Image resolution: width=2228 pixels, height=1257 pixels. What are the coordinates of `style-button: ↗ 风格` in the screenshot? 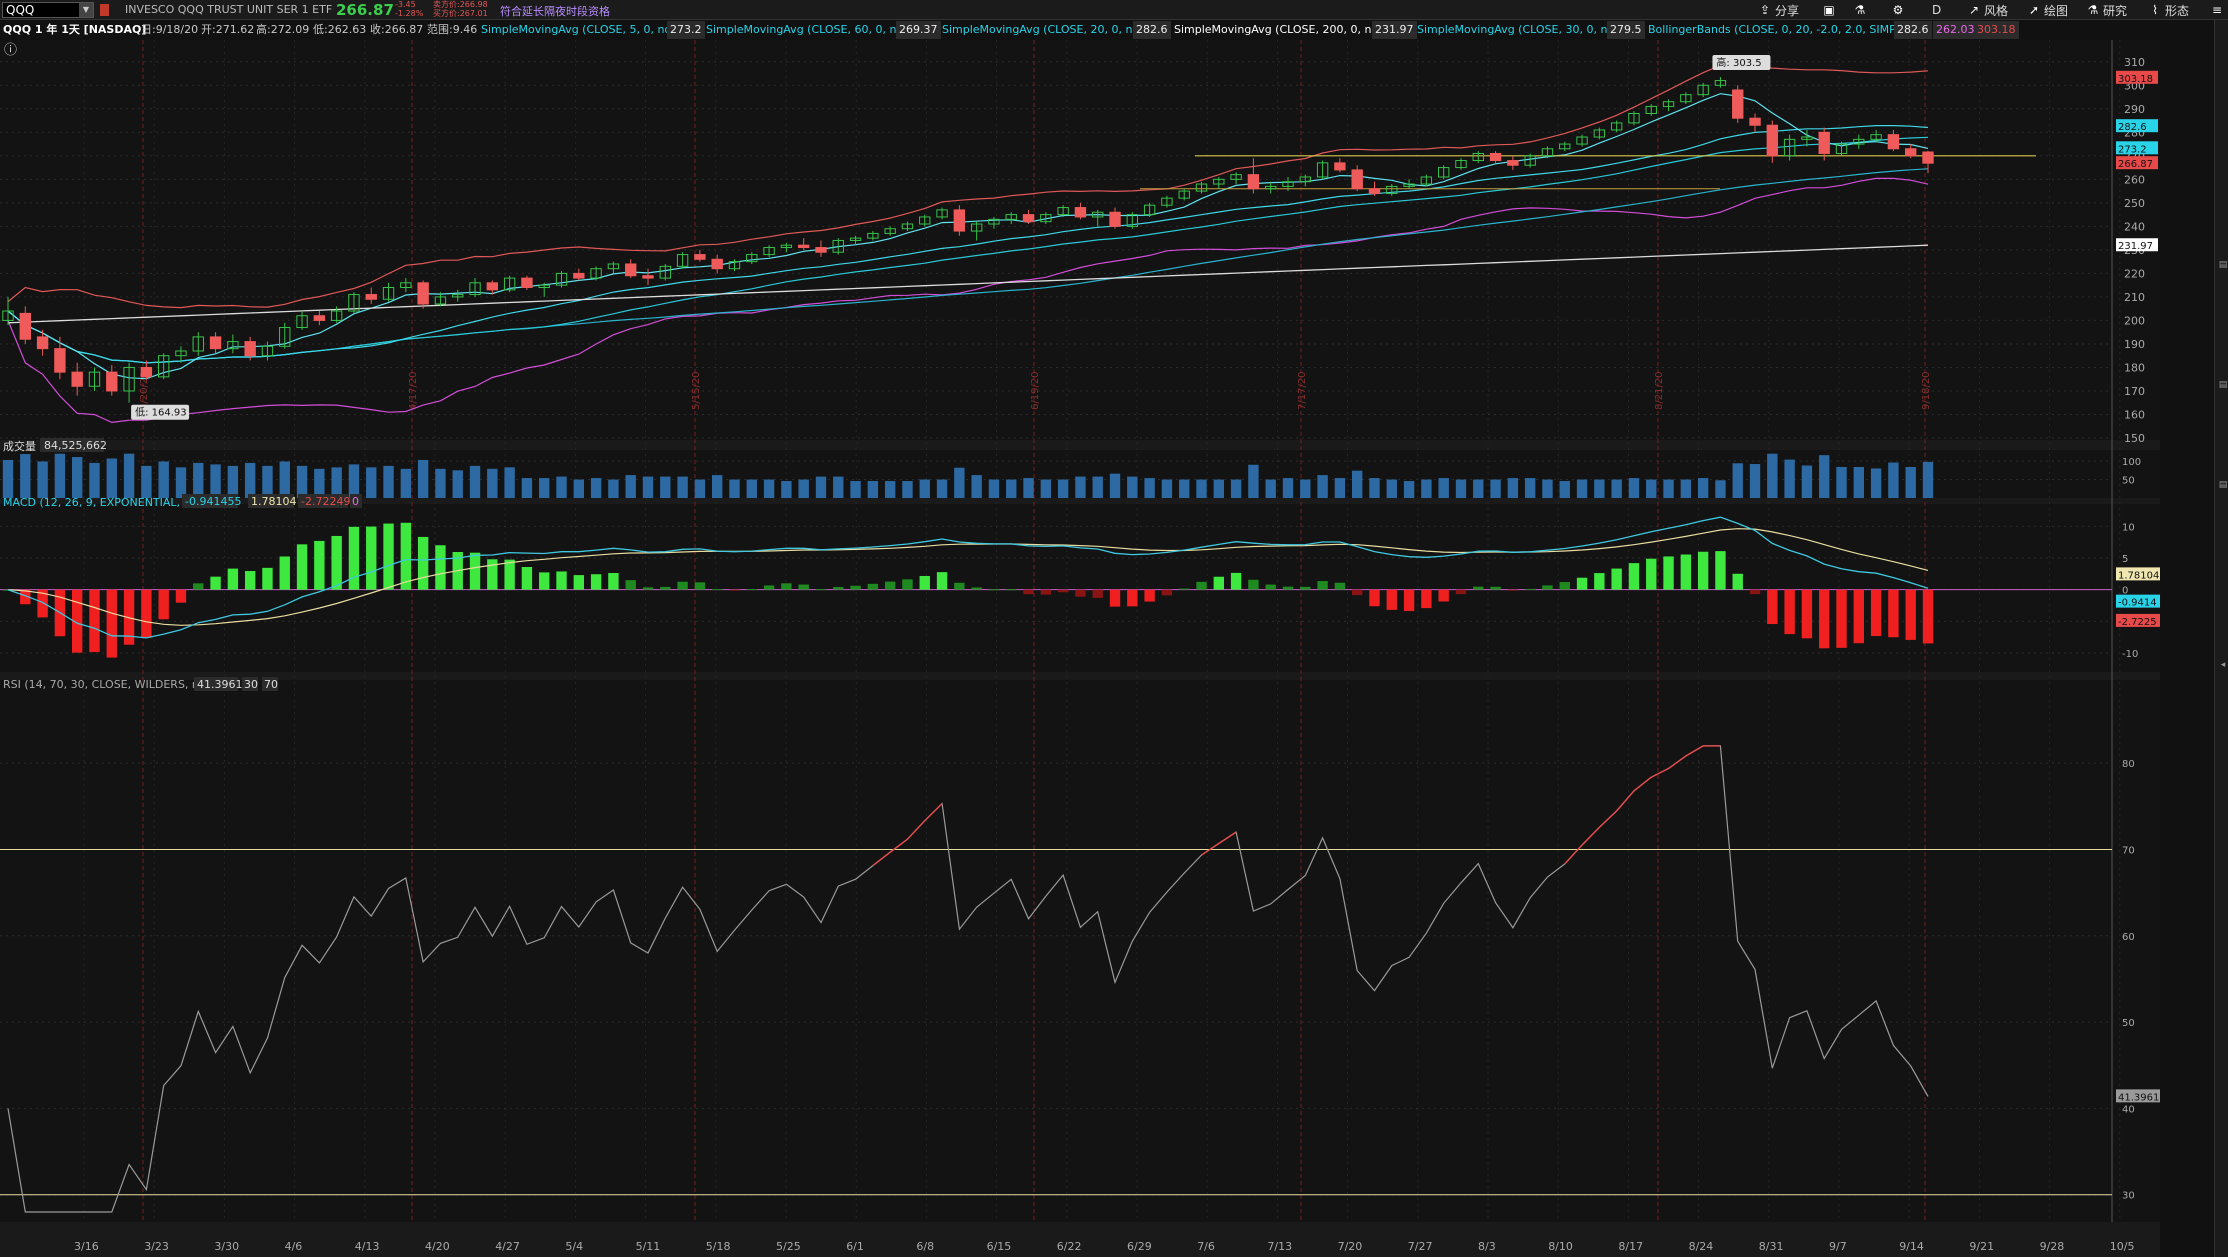 It's located at (1987, 10).